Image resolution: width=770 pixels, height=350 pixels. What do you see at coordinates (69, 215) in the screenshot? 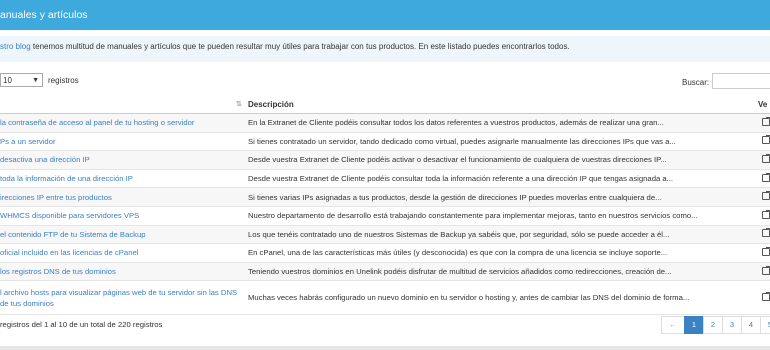
I see `article-link: WHMCS disponible para servidores VPS` at bounding box center [69, 215].